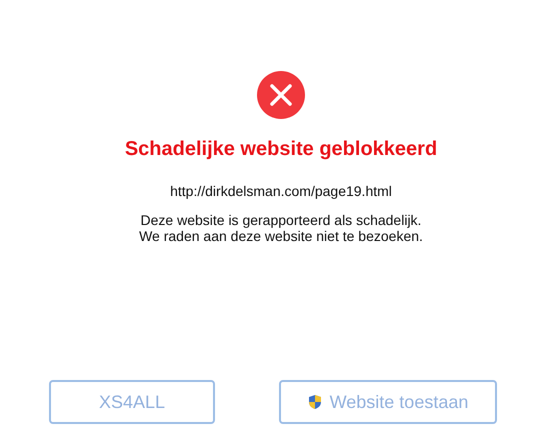 The width and height of the screenshot is (546, 448). I want to click on action-button: Website toestaan, so click(388, 402).